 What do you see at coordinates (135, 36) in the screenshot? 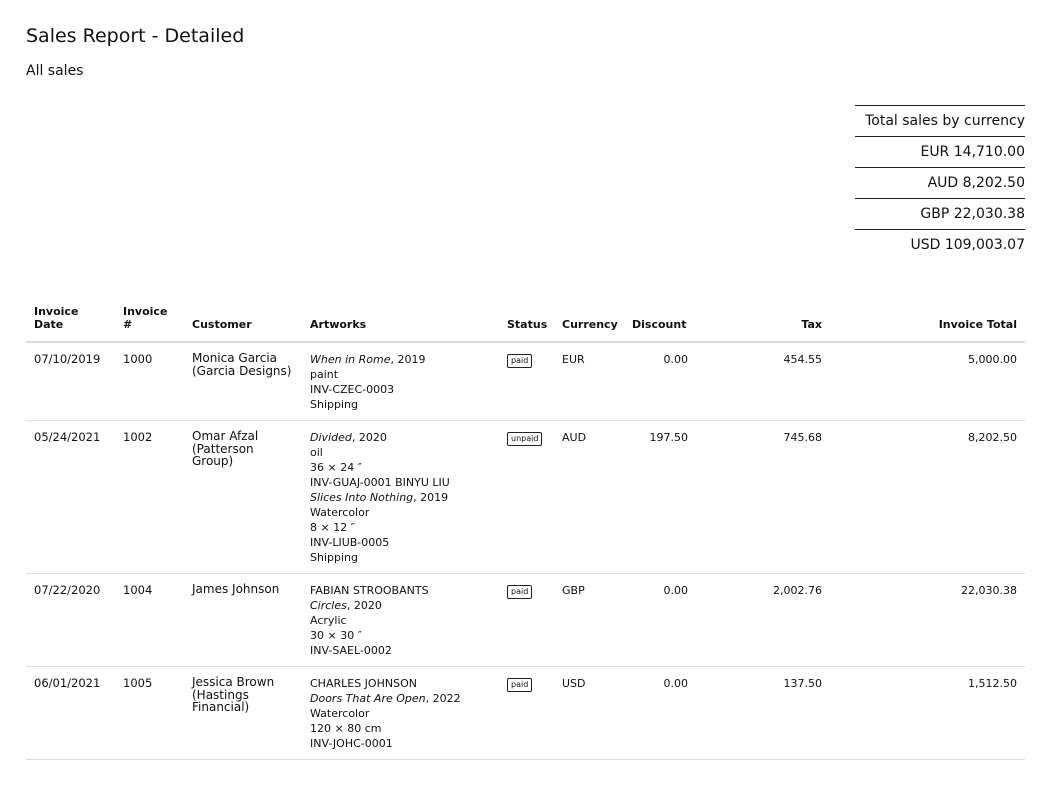
I see `page-title: Sales Report - Detailed` at bounding box center [135, 36].